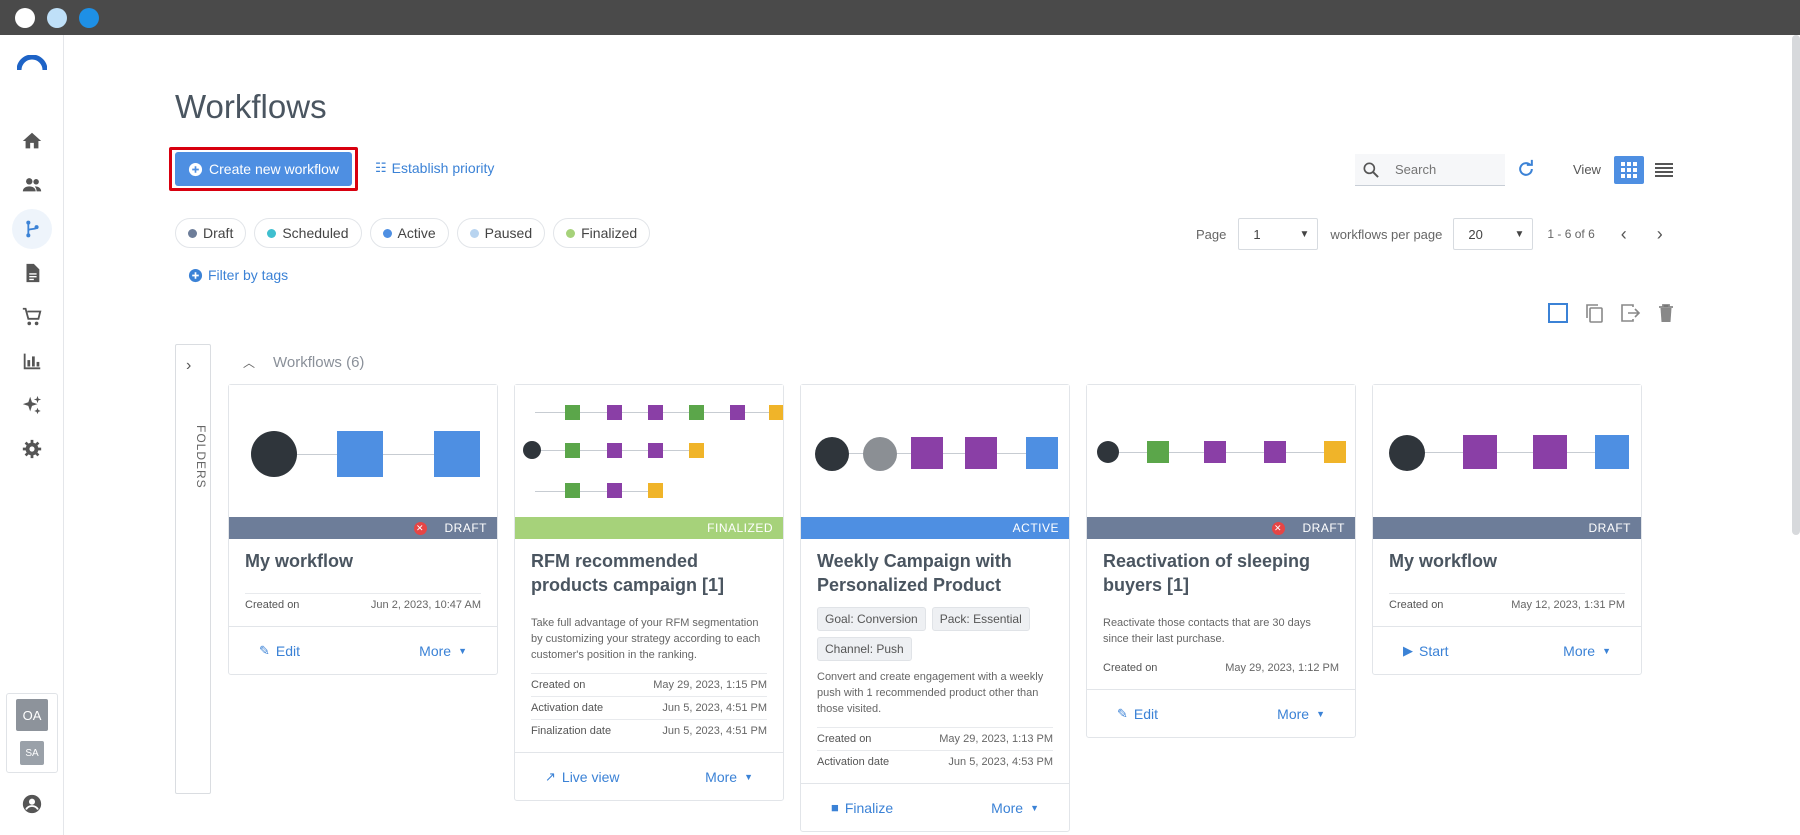 The width and height of the screenshot is (1800, 835). I want to click on live-view-button: ↗ Live view, so click(582, 777).